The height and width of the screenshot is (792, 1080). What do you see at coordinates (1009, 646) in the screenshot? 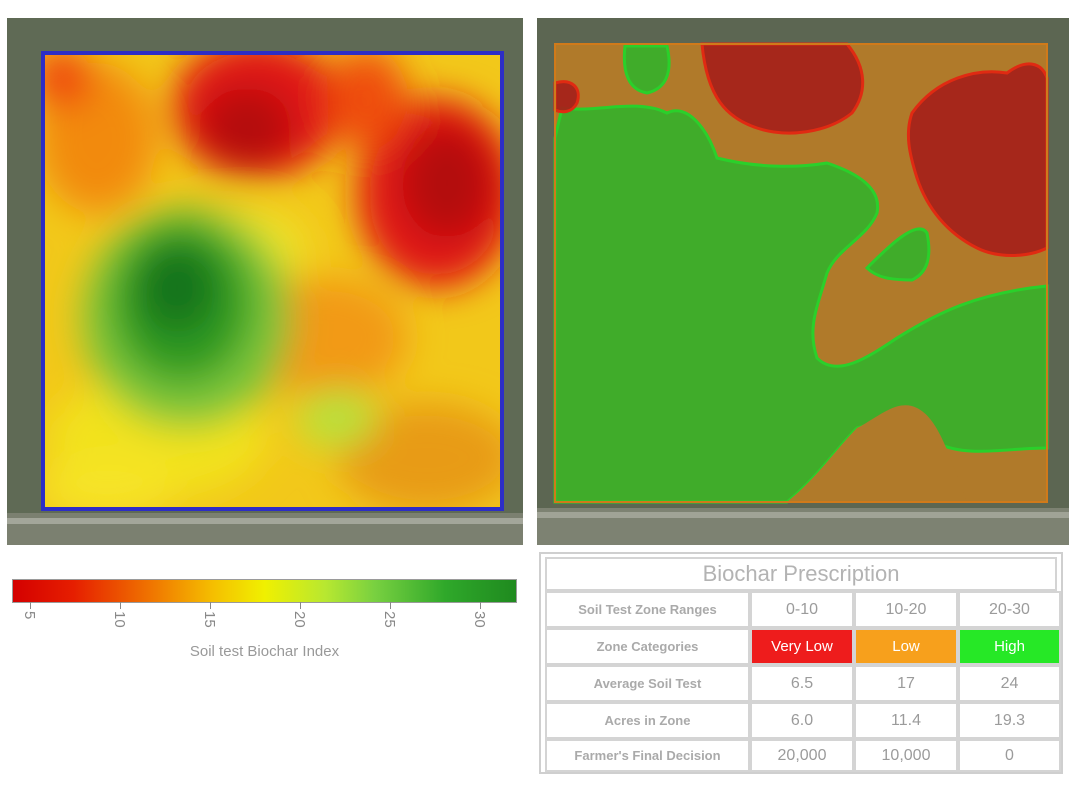
I see `category-high: High` at bounding box center [1009, 646].